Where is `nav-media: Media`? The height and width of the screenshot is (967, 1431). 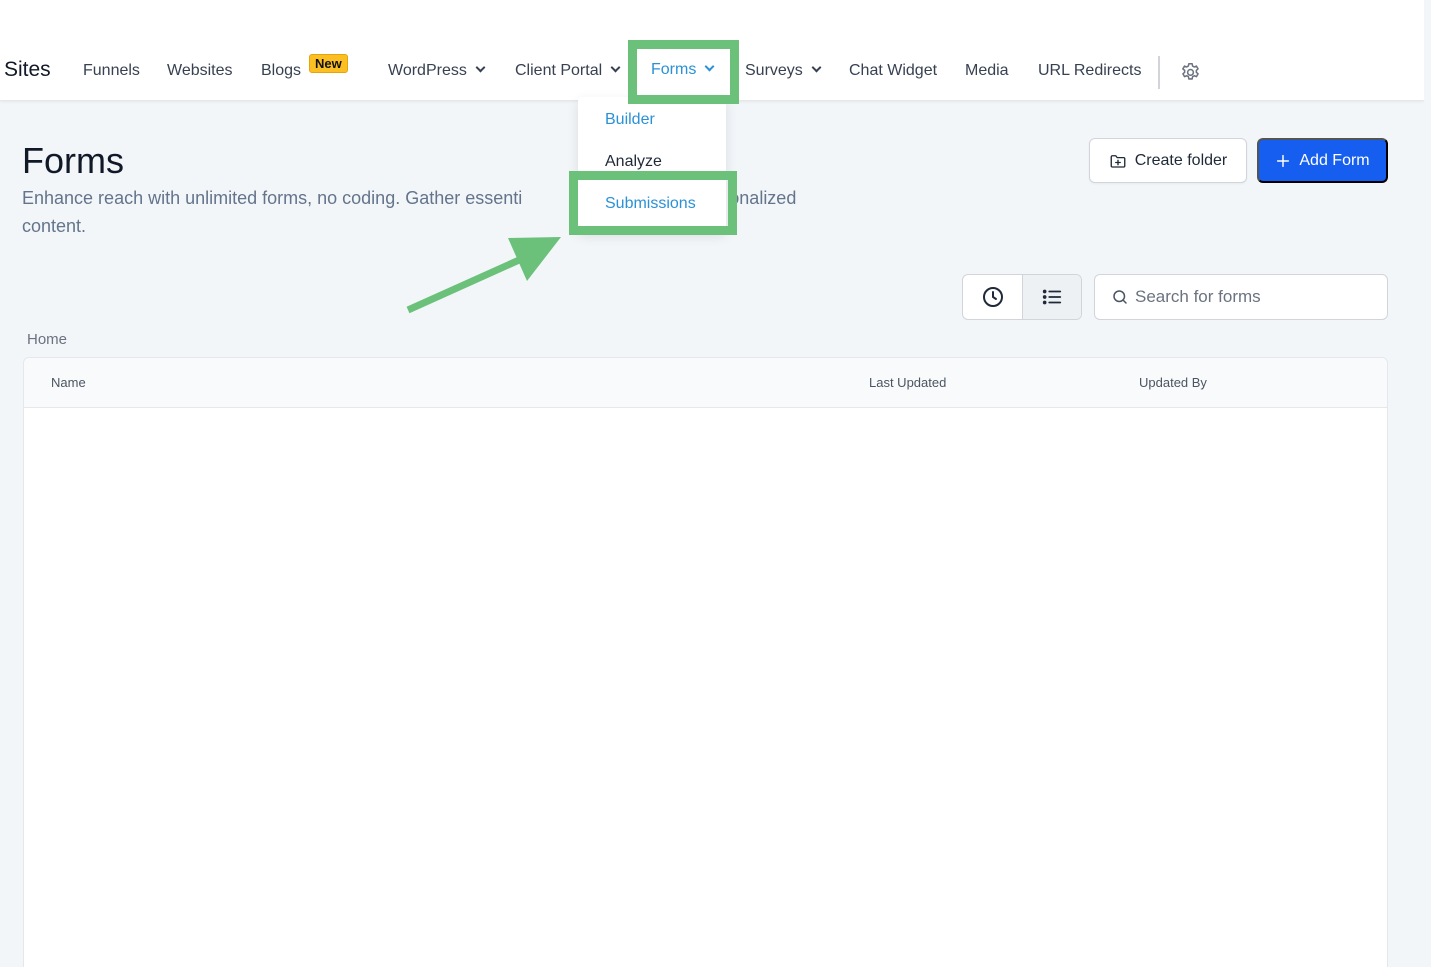 nav-media: Media is located at coordinates (987, 71).